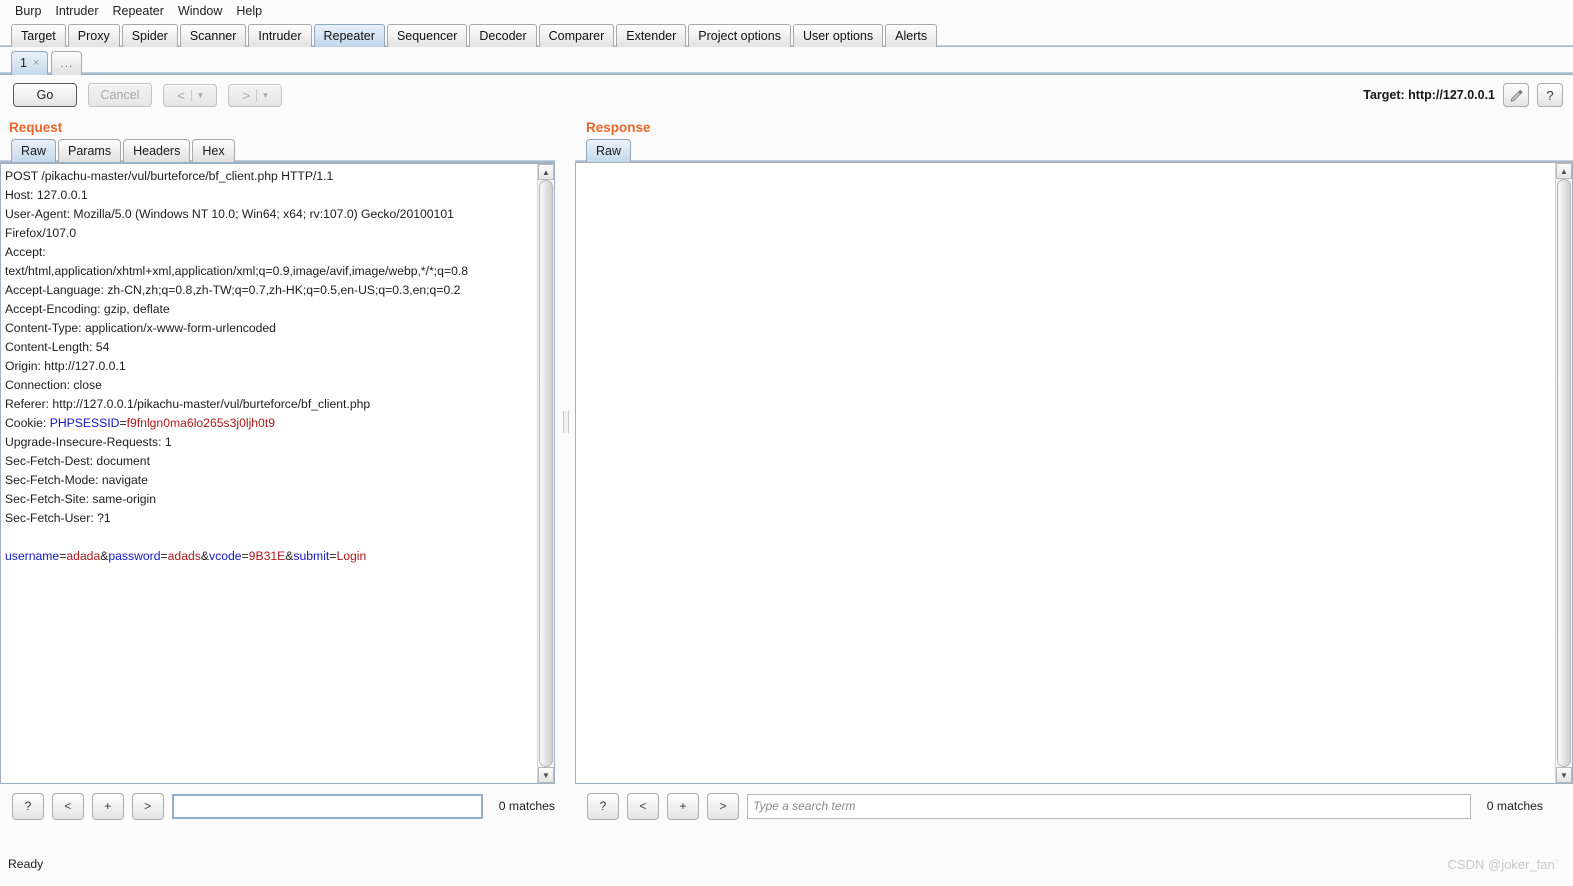 This screenshot has width=1573, height=886. What do you see at coordinates (1074, 149) in the screenshot?
I see `response-tab-bar: Raw` at bounding box center [1074, 149].